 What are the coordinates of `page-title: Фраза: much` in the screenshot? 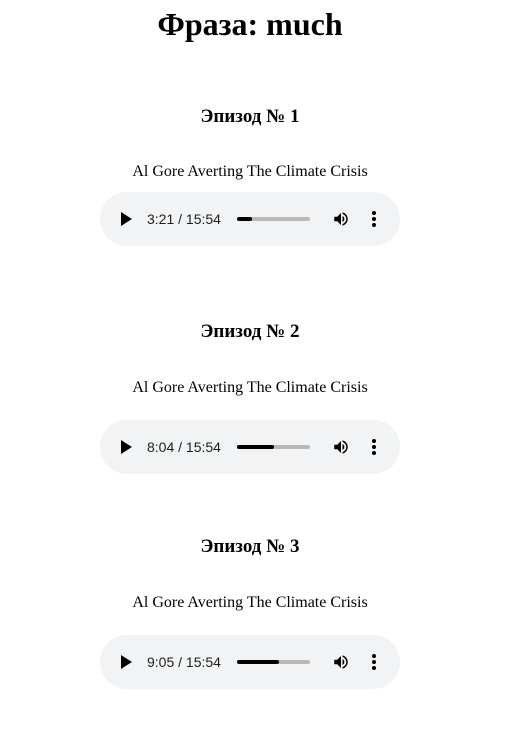 It's located at (250, 24).